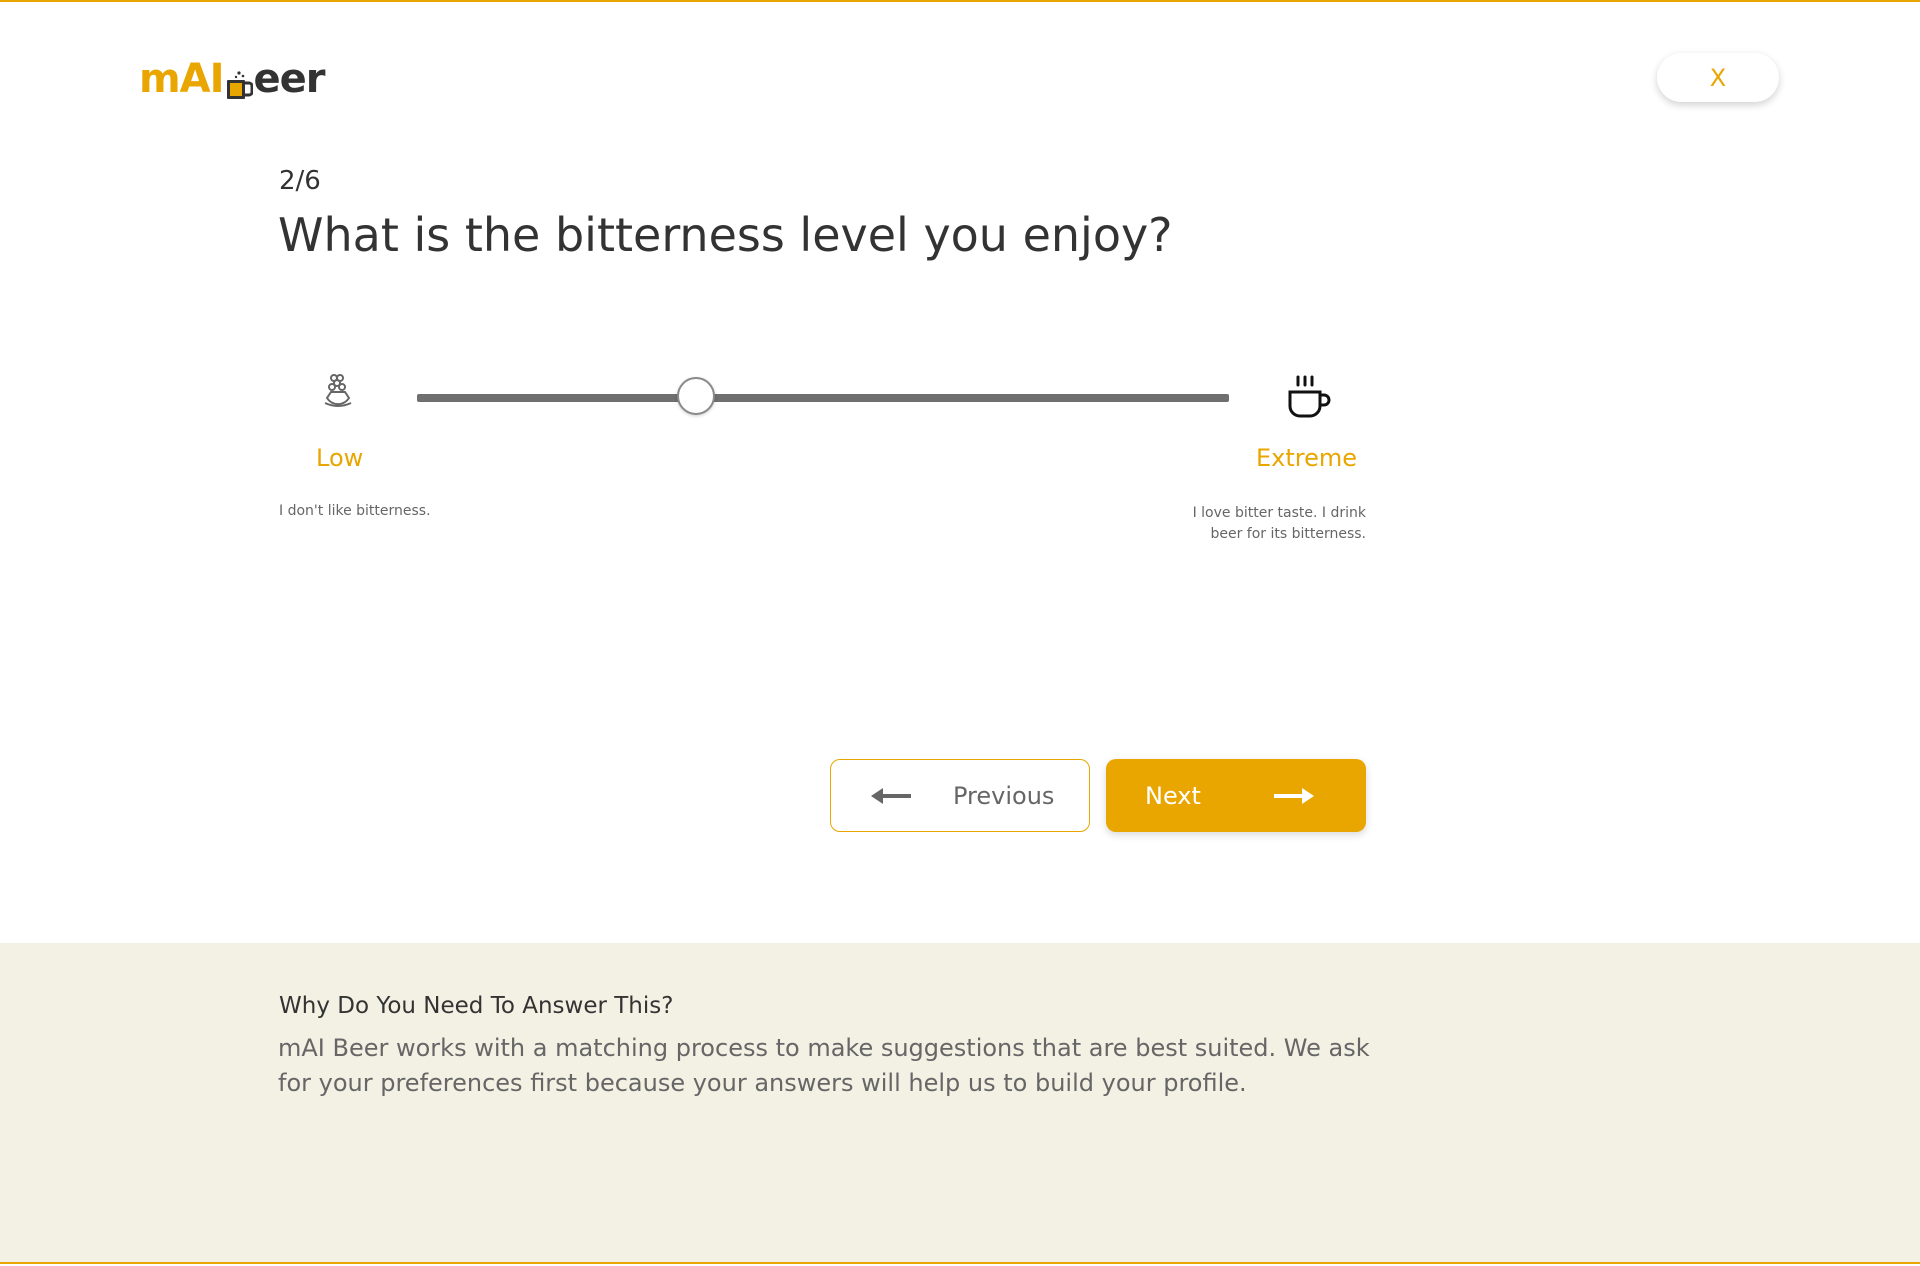  I want to click on previous-button: Previous, so click(960, 795).